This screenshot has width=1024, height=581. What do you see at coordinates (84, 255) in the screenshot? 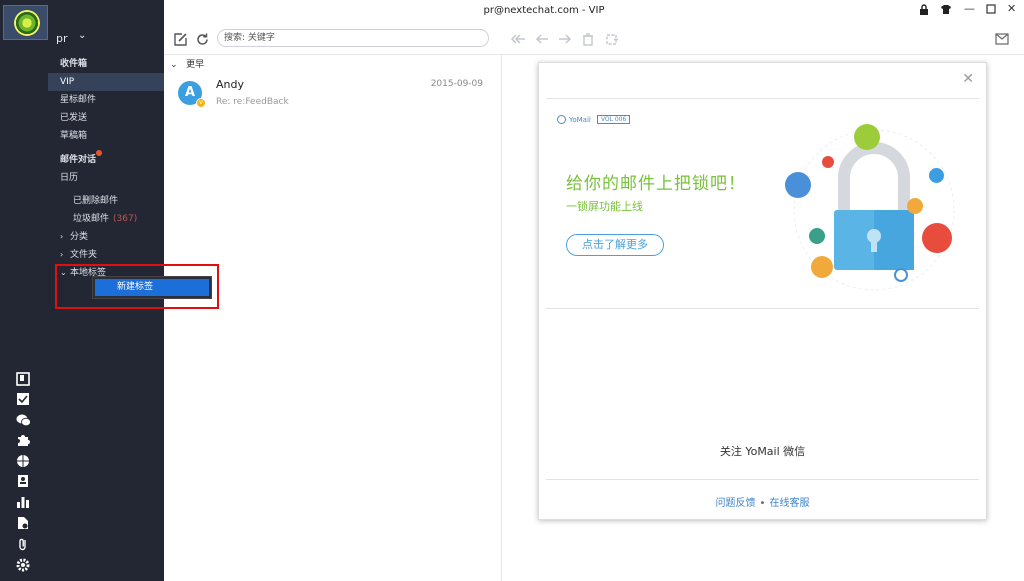
I see `sidebar-item-label: 文件夹` at bounding box center [84, 255].